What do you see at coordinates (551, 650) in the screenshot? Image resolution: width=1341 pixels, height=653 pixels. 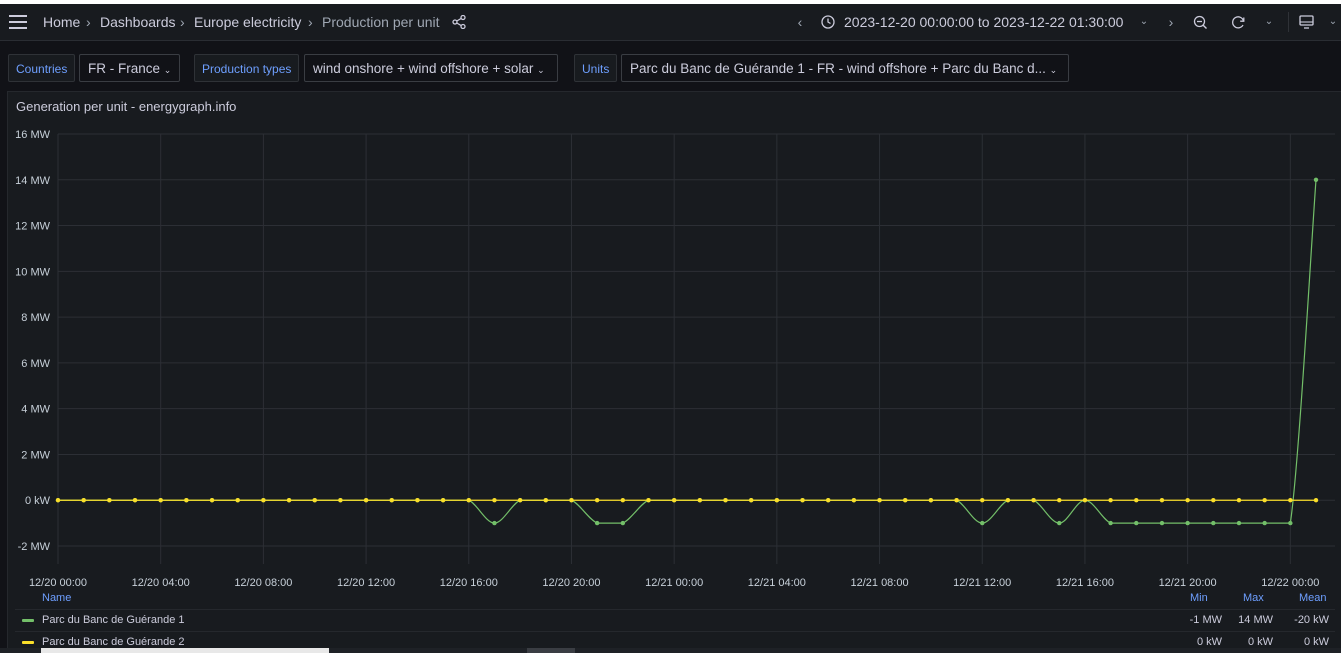 I see `scroll-position-indicator` at bounding box center [551, 650].